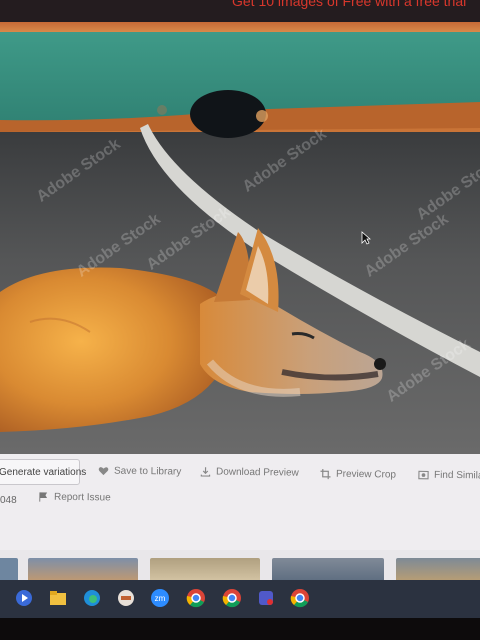  Describe the element at coordinates (205, 472) in the screenshot. I see `download-icon` at that location.